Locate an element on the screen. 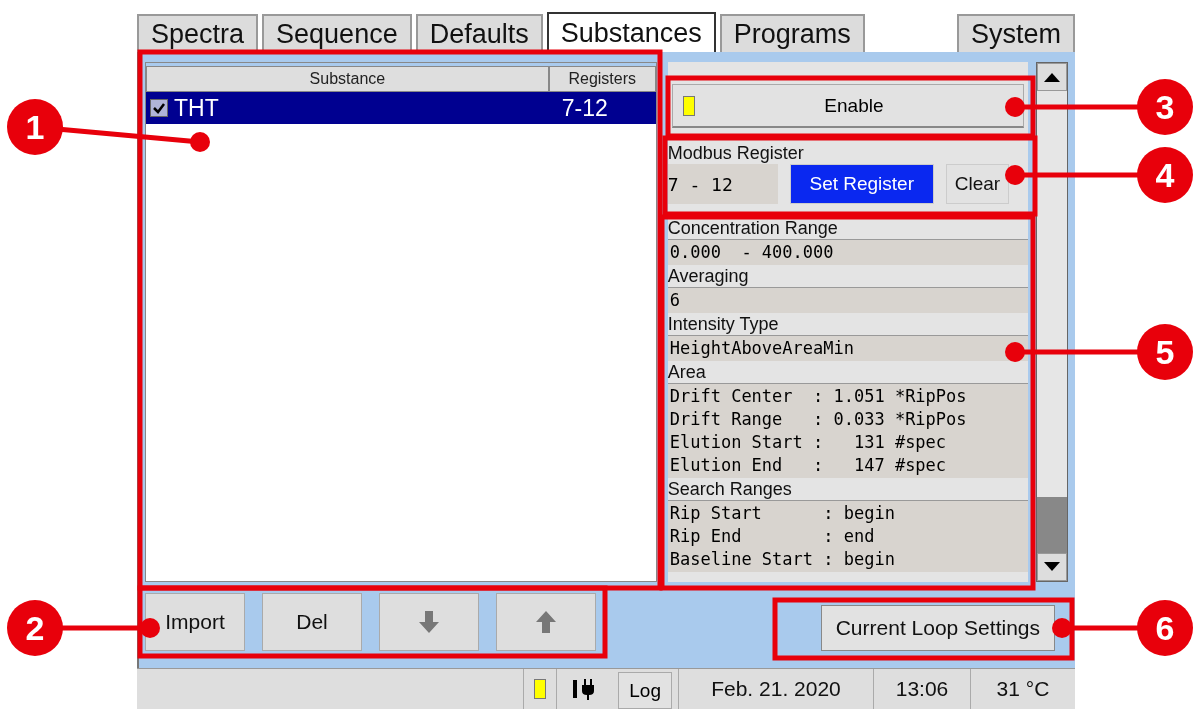 This screenshot has height=709, width=1195. value-field: 6 is located at coordinates (848, 300).